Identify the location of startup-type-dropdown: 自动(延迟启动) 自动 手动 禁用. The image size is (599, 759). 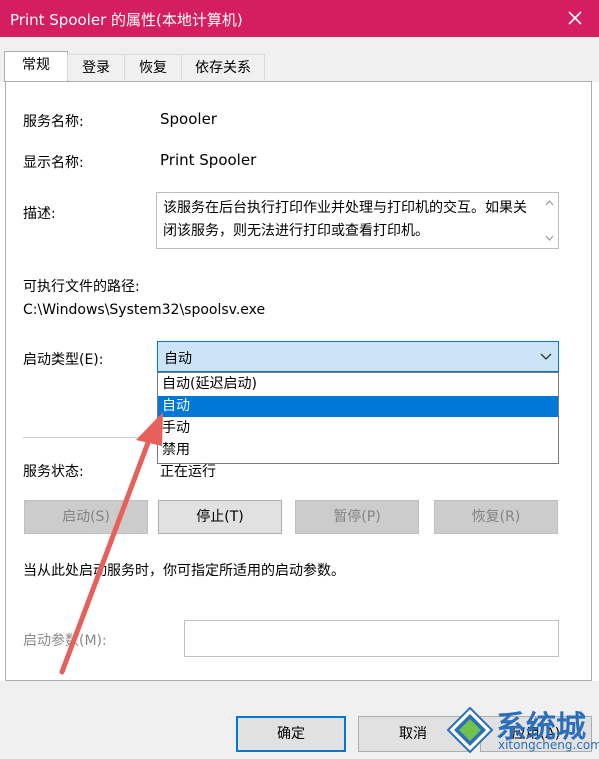
(358, 418).